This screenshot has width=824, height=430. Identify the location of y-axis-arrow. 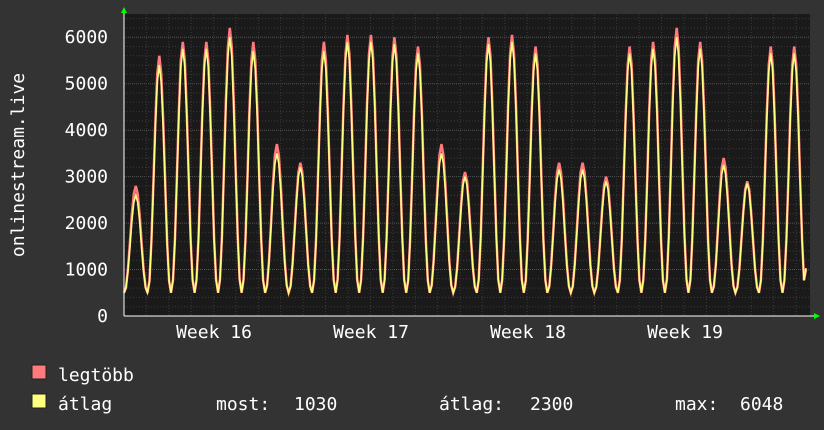
(124, 10).